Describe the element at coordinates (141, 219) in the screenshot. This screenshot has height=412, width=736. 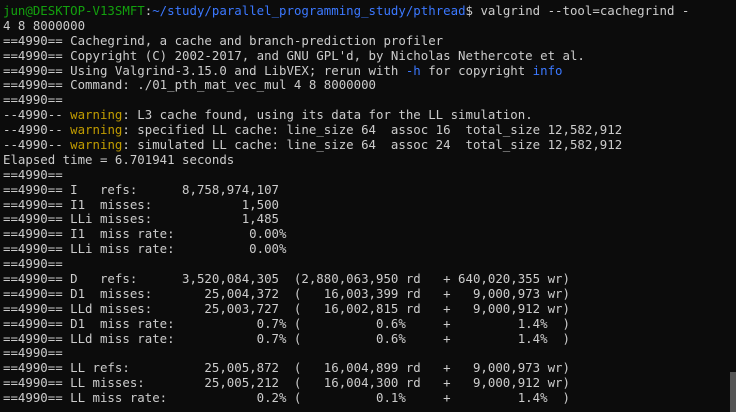
I see `output-line: ==4990== LLi misses: 1,485` at that location.